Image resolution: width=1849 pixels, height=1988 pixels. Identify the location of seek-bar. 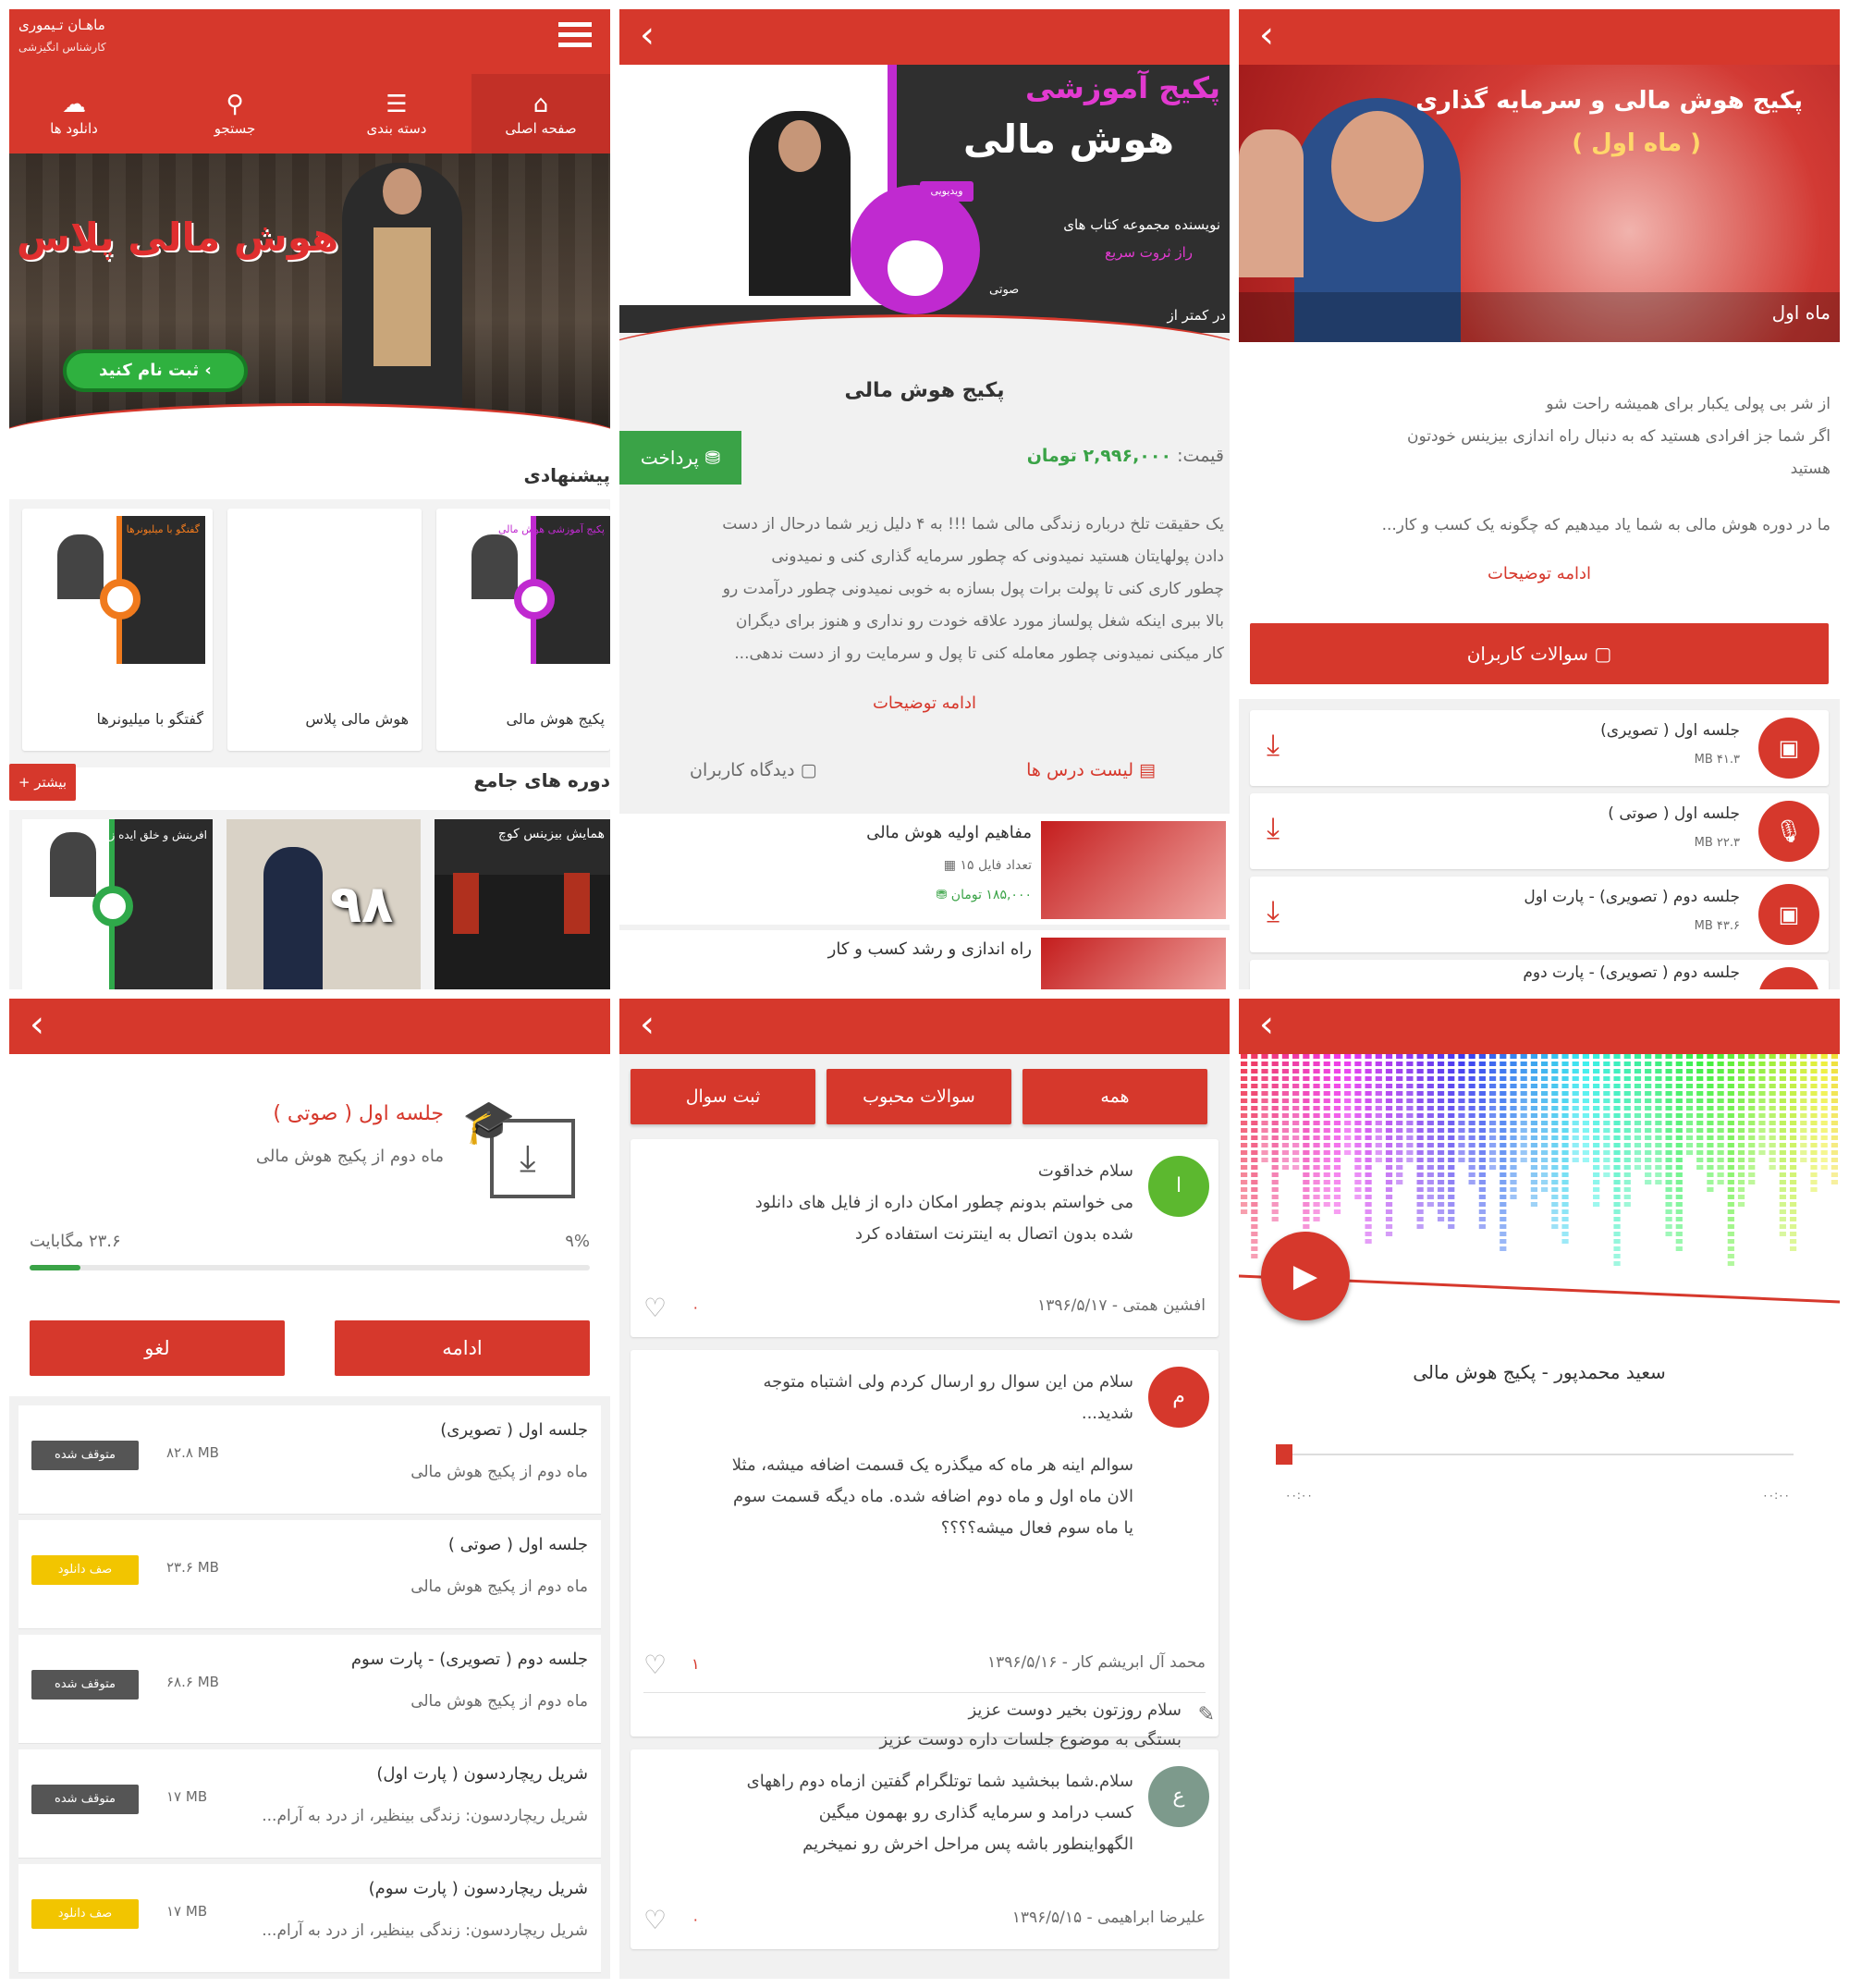
(1535, 1454).